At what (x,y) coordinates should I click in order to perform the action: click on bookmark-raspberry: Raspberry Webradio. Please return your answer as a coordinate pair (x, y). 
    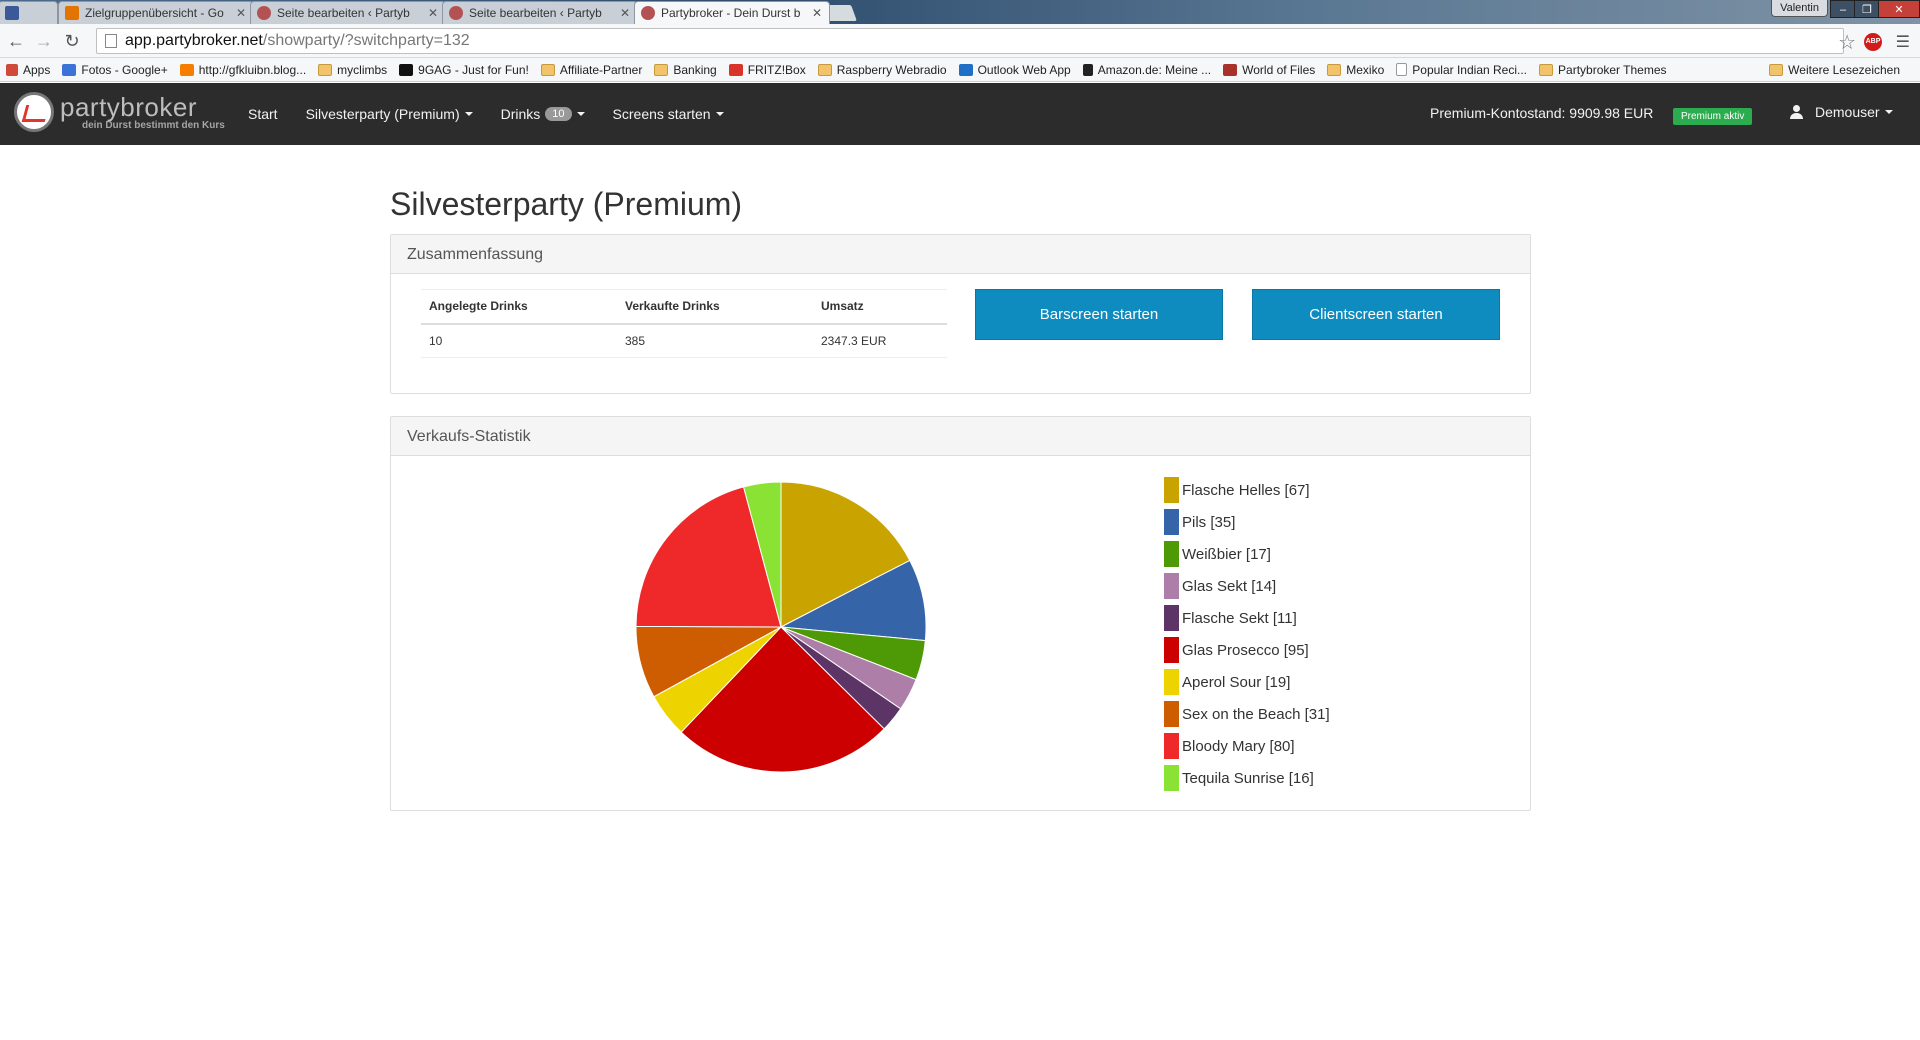
    Looking at the image, I should click on (882, 70).